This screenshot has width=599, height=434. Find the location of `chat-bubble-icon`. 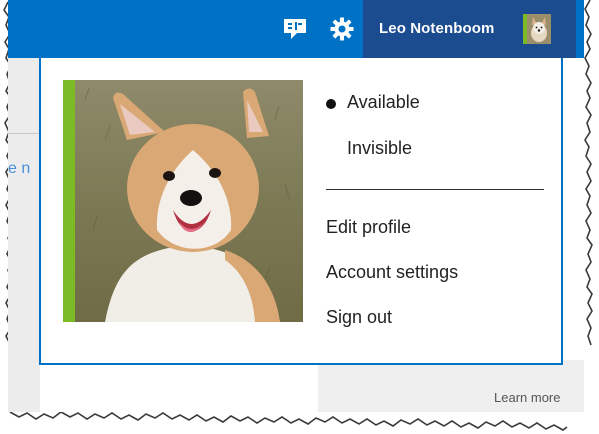

chat-bubble-icon is located at coordinates (295, 29).